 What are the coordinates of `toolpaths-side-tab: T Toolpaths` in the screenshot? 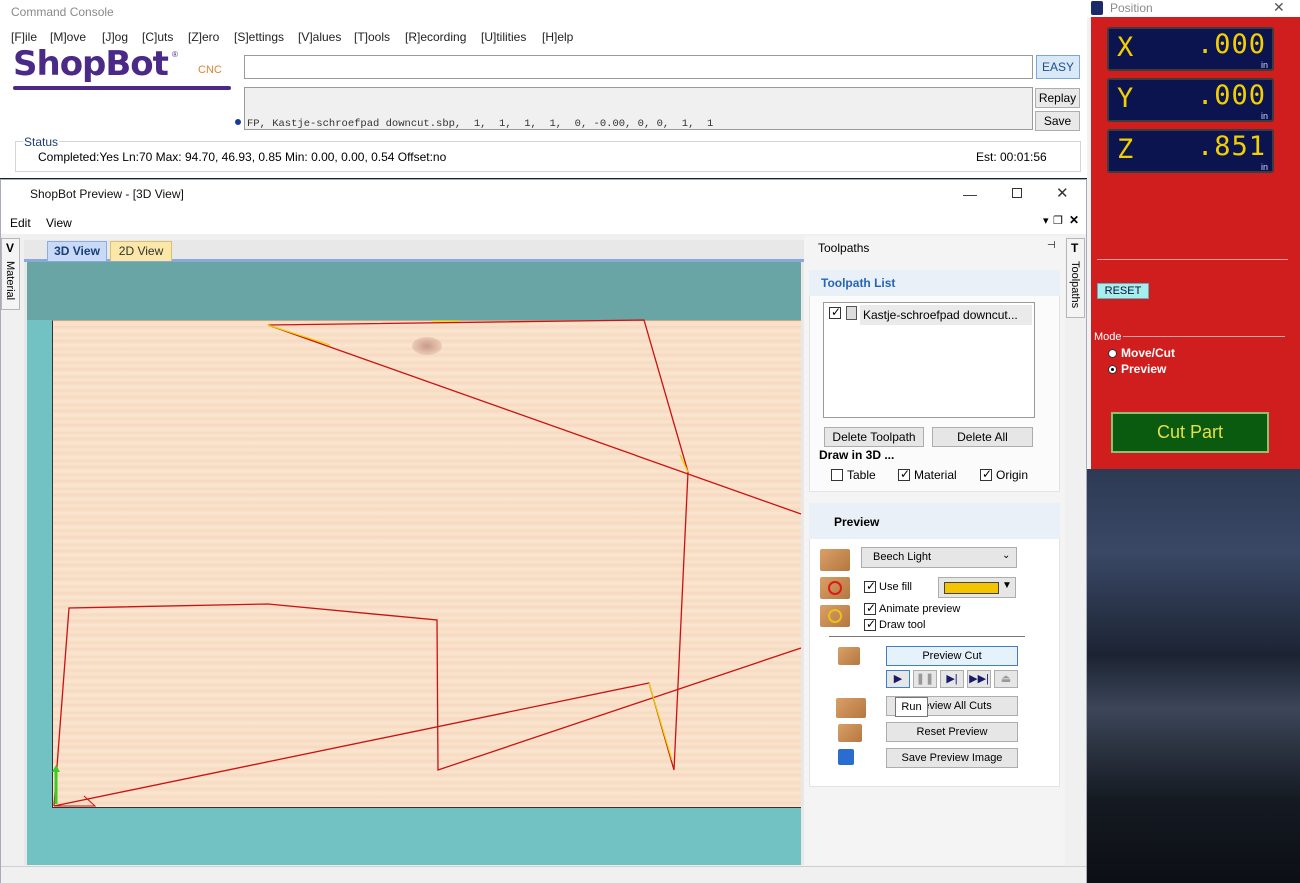 It's located at (1075, 278).